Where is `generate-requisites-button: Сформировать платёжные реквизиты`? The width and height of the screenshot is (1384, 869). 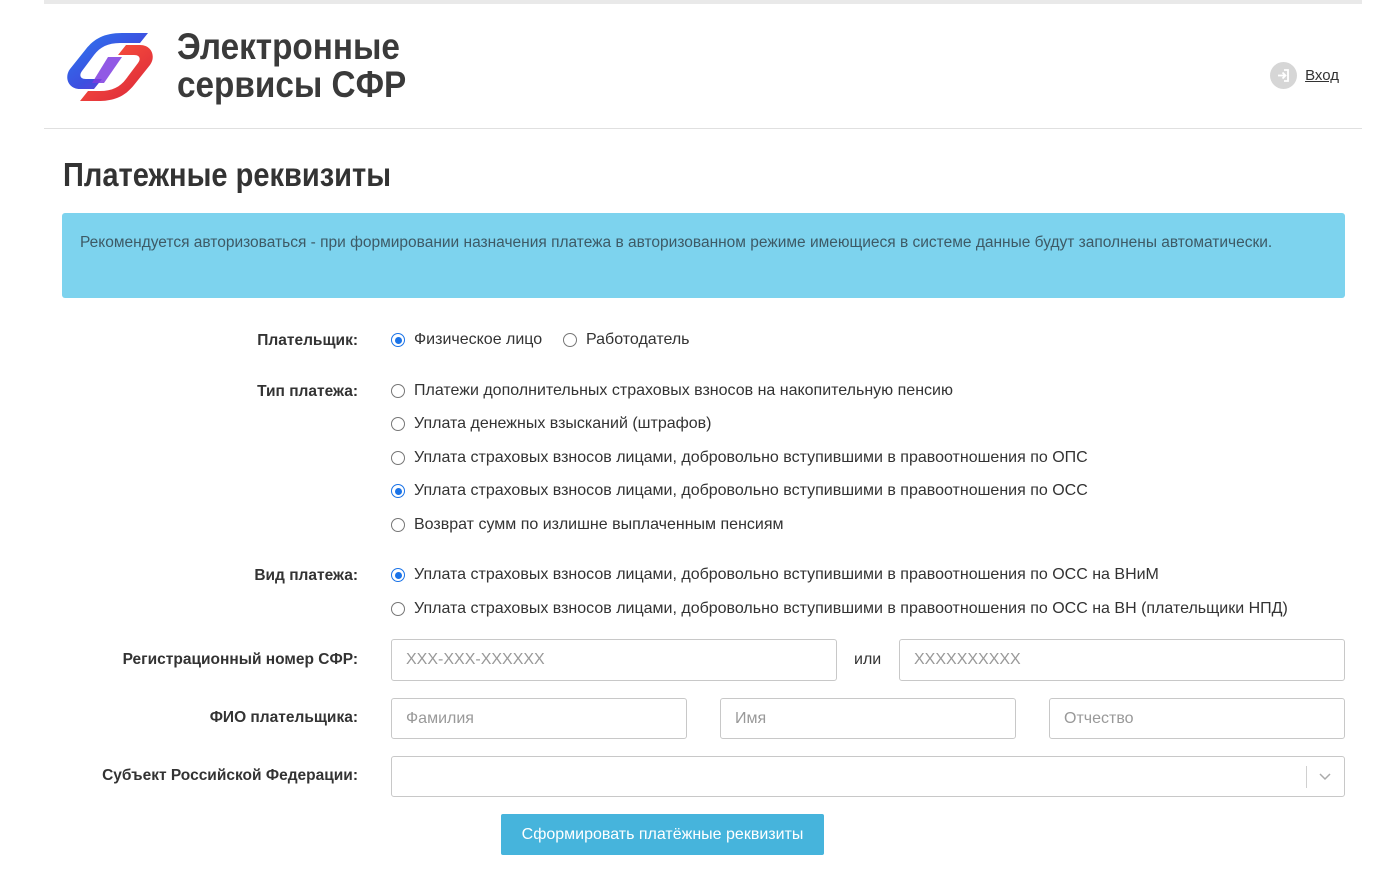
generate-requisites-button: Сформировать платёжные реквизиты is located at coordinates (662, 834).